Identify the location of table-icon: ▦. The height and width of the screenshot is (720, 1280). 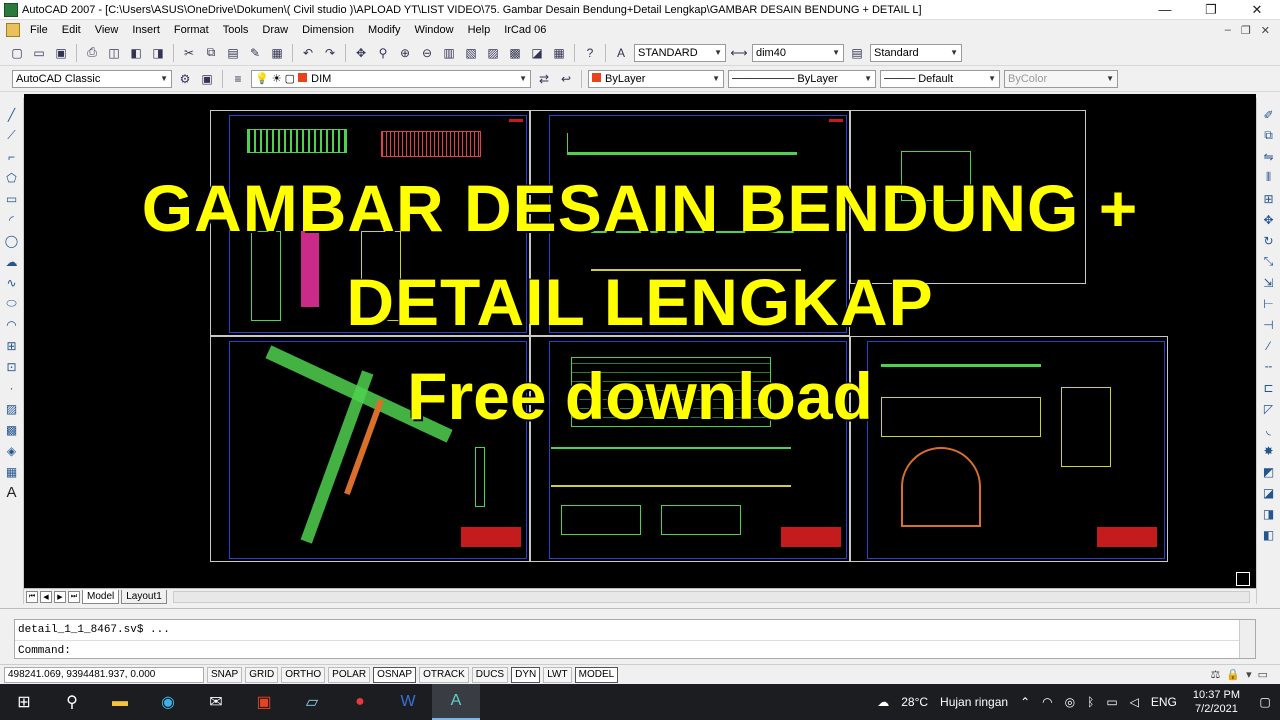
(12, 471).